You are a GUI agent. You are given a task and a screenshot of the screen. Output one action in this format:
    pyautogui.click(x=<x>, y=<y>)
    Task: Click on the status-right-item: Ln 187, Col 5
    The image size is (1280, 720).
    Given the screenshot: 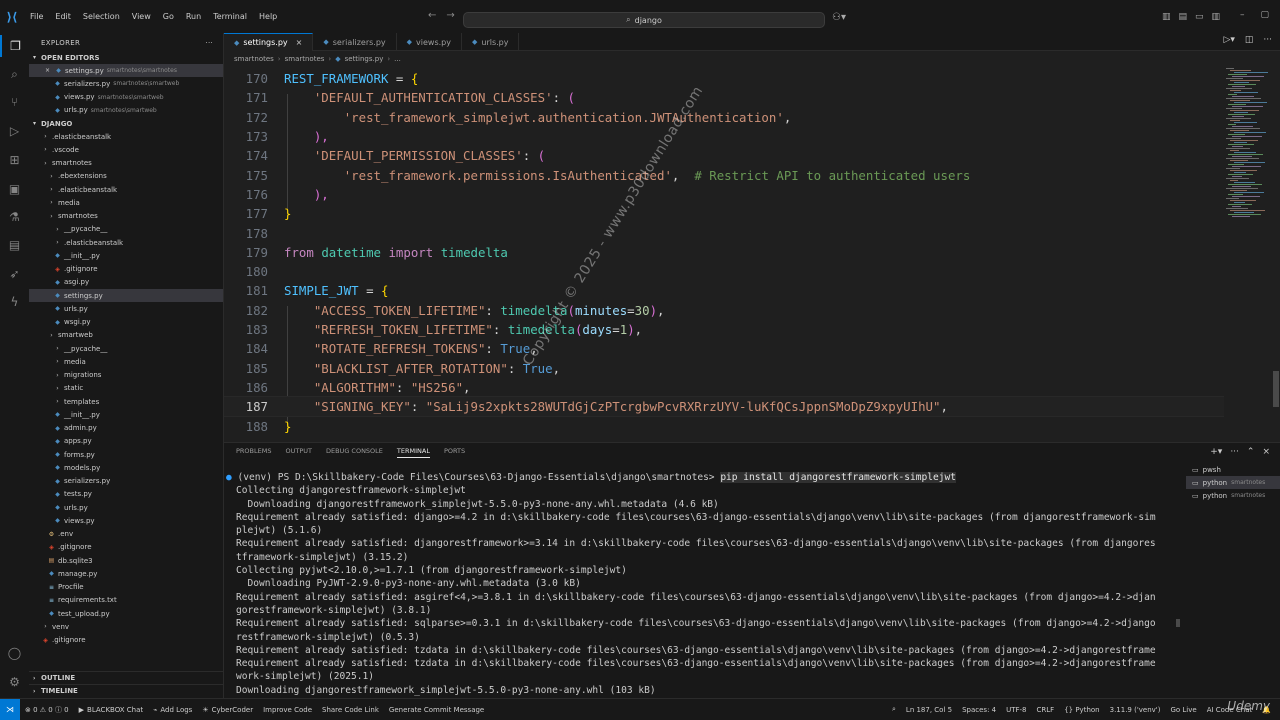 What is the action you would take?
    pyautogui.click(x=929, y=710)
    